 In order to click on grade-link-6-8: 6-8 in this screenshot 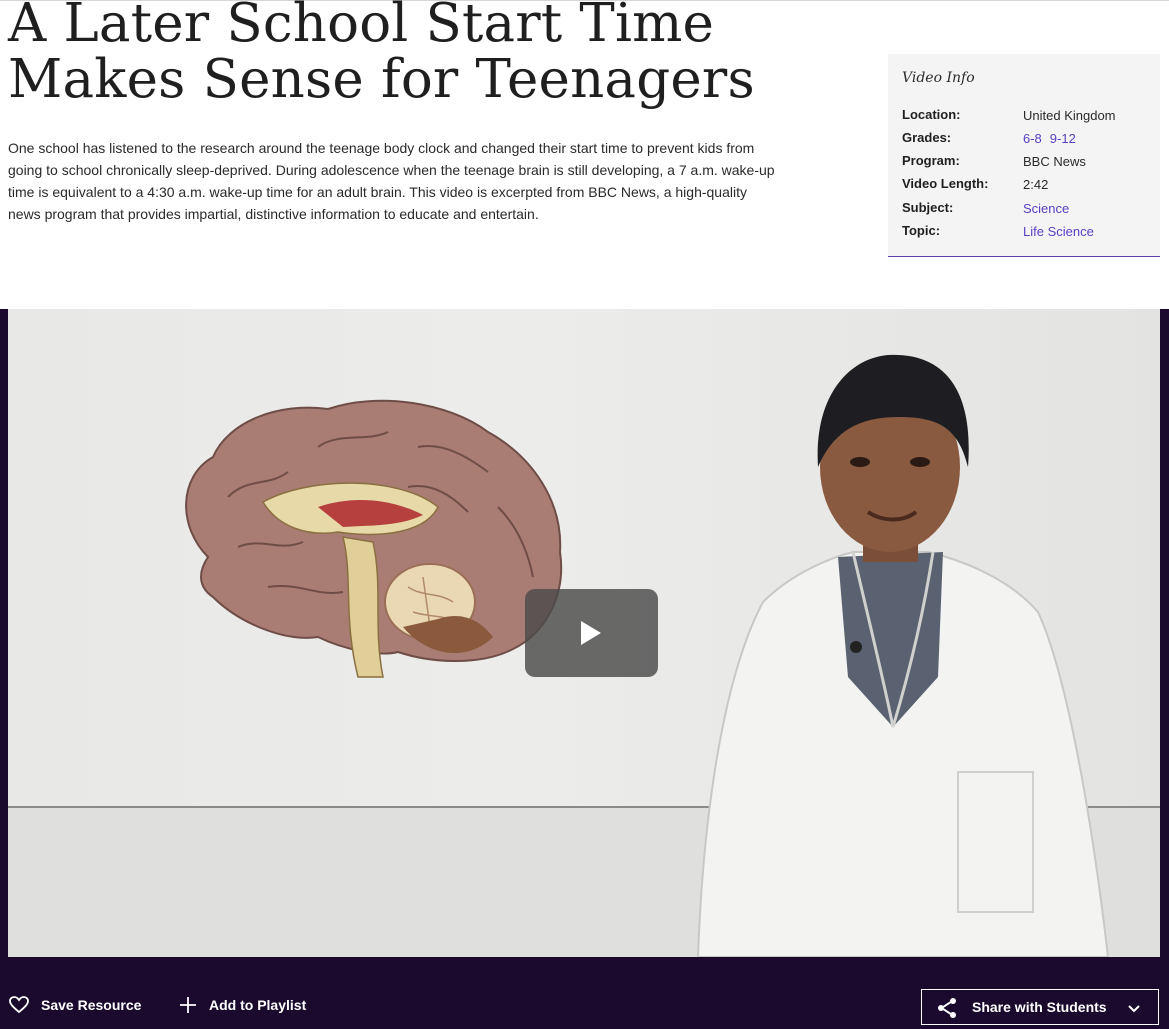, I will do `click(1032, 138)`.